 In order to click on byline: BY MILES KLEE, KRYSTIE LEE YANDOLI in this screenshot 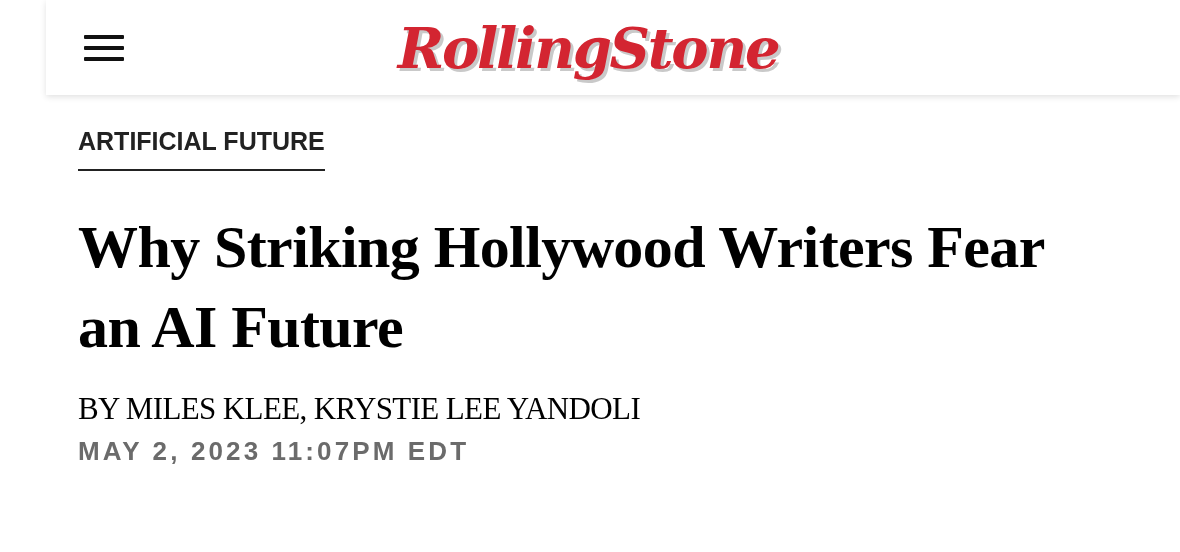, I will do `click(360, 408)`.